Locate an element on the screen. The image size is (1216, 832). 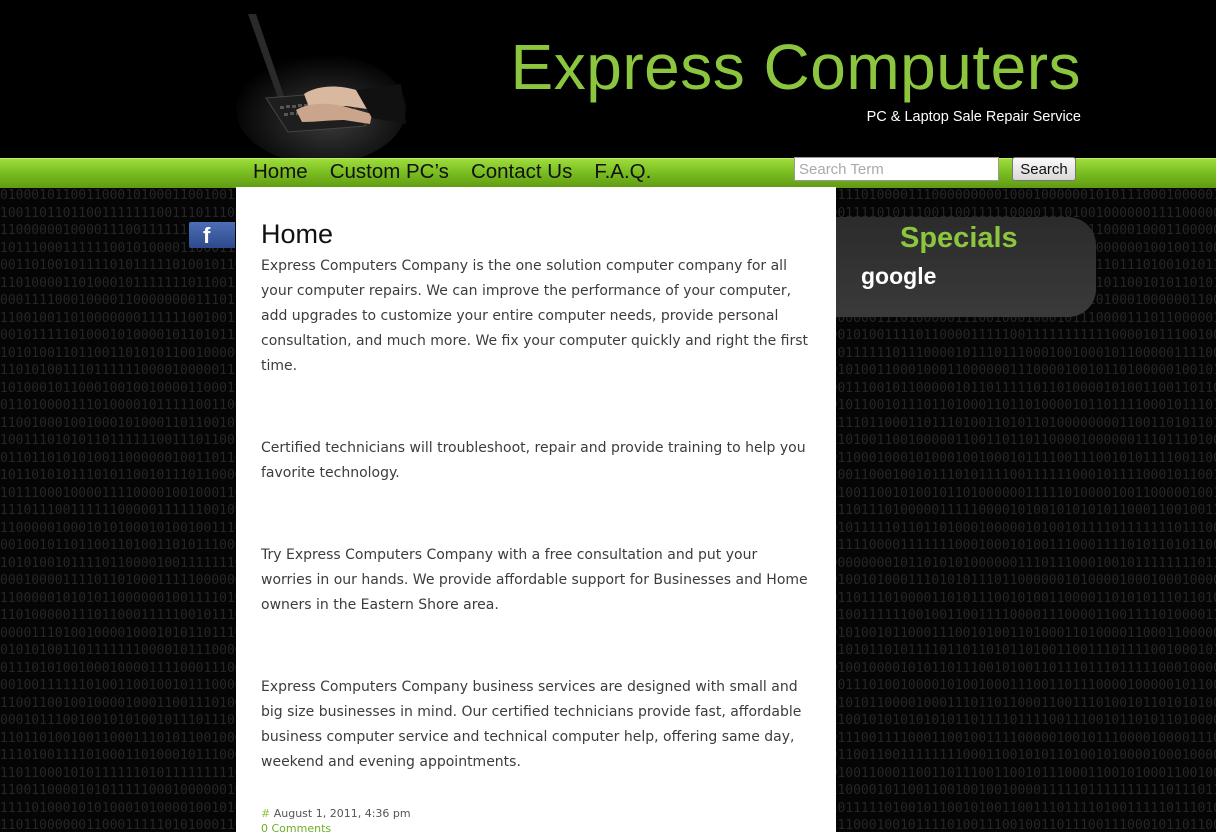
specials-title: Specials is located at coordinates (959, 238).